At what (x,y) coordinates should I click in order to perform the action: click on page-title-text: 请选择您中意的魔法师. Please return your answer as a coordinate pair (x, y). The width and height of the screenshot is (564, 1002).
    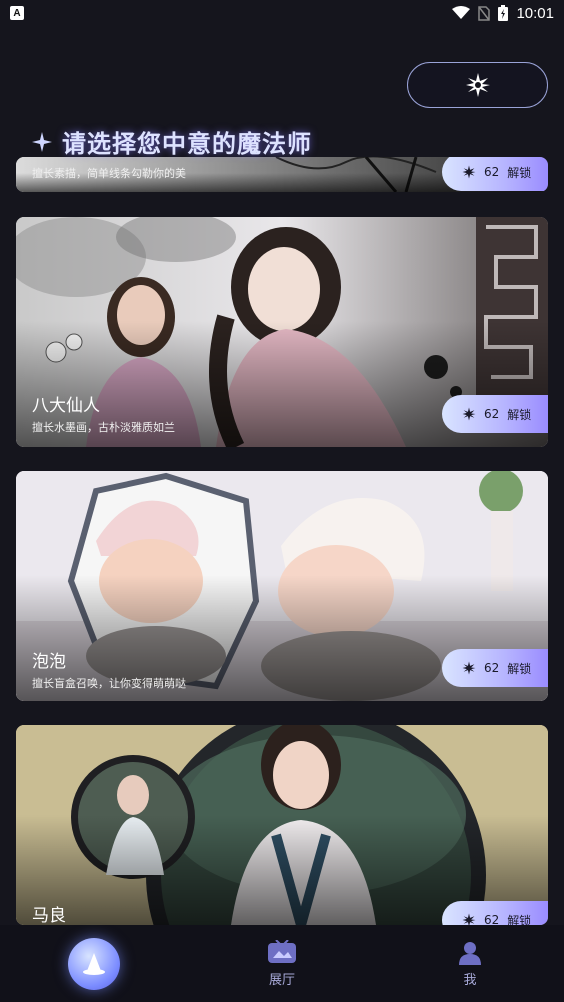
    Looking at the image, I should click on (187, 144).